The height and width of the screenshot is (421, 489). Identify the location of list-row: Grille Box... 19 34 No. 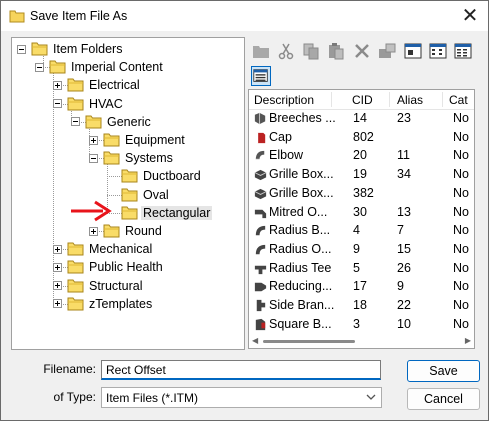
(361, 174).